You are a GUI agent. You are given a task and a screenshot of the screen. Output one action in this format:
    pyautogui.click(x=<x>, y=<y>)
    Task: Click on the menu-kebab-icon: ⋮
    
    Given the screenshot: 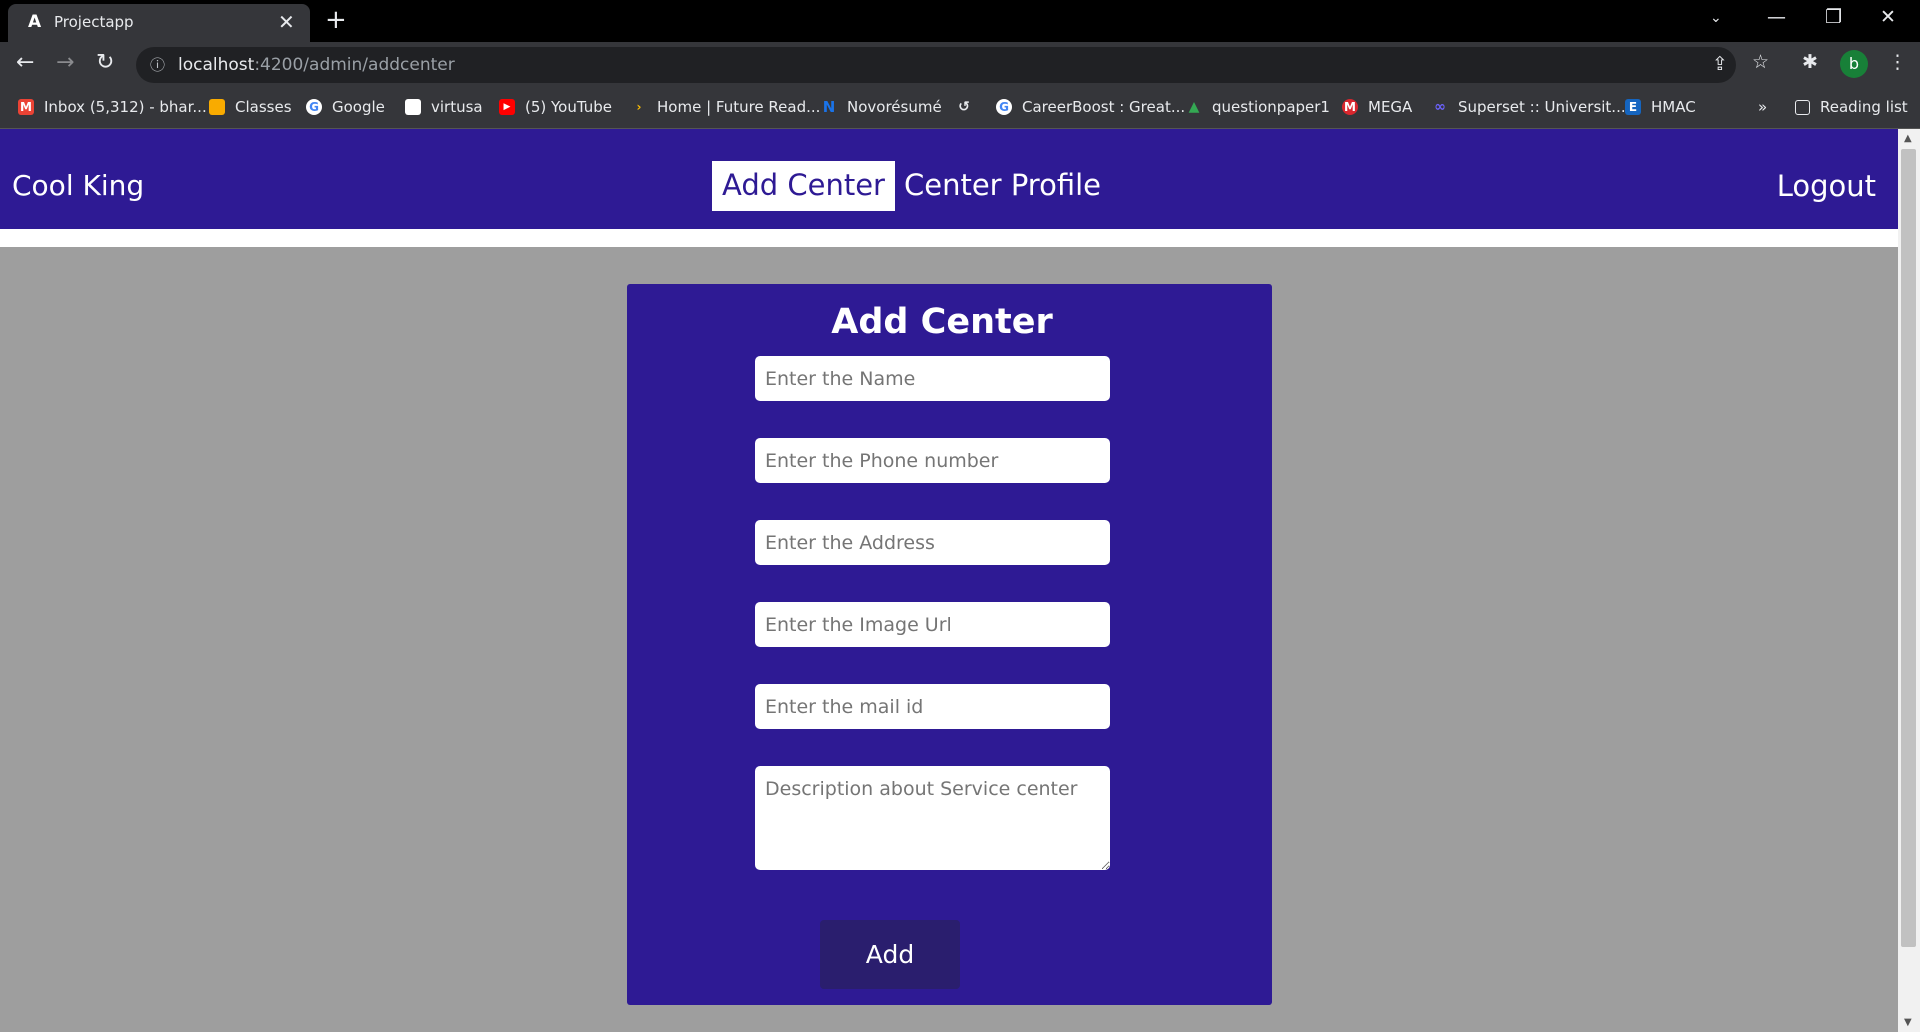 What is the action you would take?
    pyautogui.click(x=1897, y=62)
    